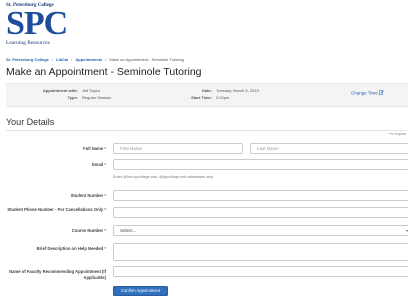 The width and height of the screenshot is (408, 297). Describe the element at coordinates (27, 59) in the screenshot. I see `breadcrumb-link-college: St. Petersburg College` at that location.